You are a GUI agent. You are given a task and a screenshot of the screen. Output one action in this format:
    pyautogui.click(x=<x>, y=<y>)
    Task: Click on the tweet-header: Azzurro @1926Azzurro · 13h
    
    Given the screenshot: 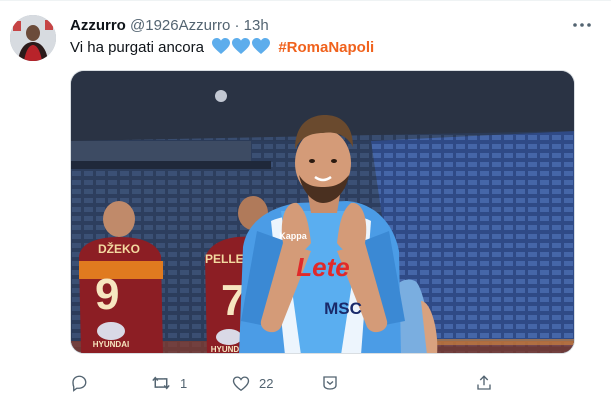 What is the action you would take?
    pyautogui.click(x=169, y=26)
    